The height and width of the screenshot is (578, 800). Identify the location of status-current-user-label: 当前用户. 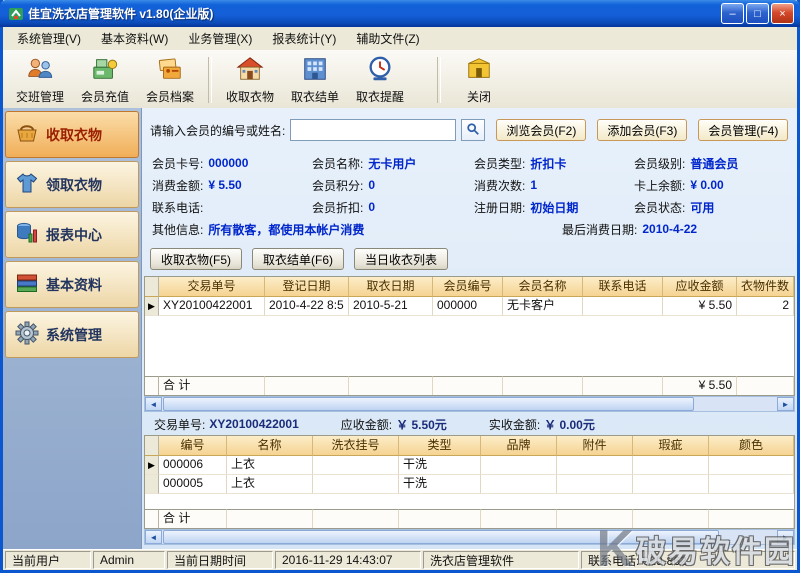
(48, 560).